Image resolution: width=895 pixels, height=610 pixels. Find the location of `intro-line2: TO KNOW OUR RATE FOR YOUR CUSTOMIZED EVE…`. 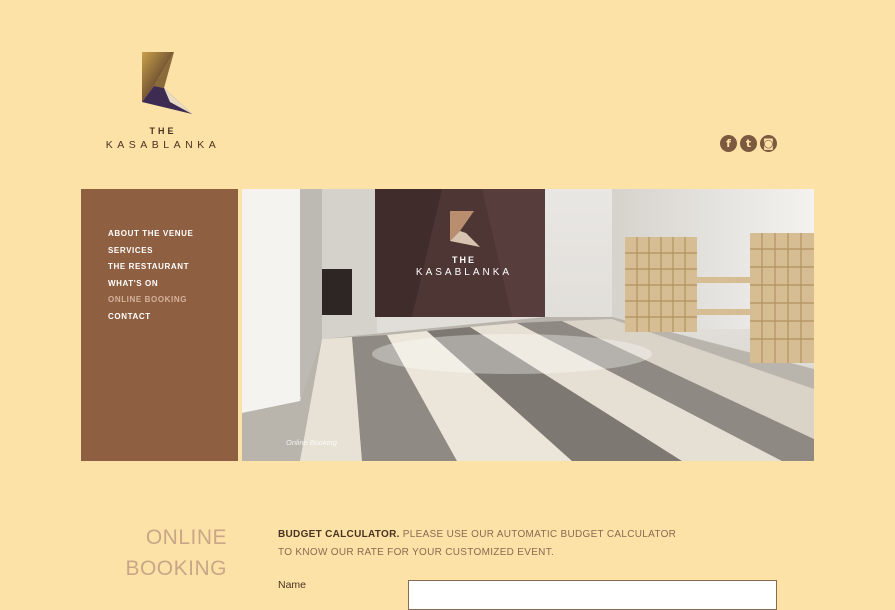

intro-line2: TO KNOW OUR RATE FOR YOUR CUSTOMIZED EVE… is located at coordinates (416, 552).